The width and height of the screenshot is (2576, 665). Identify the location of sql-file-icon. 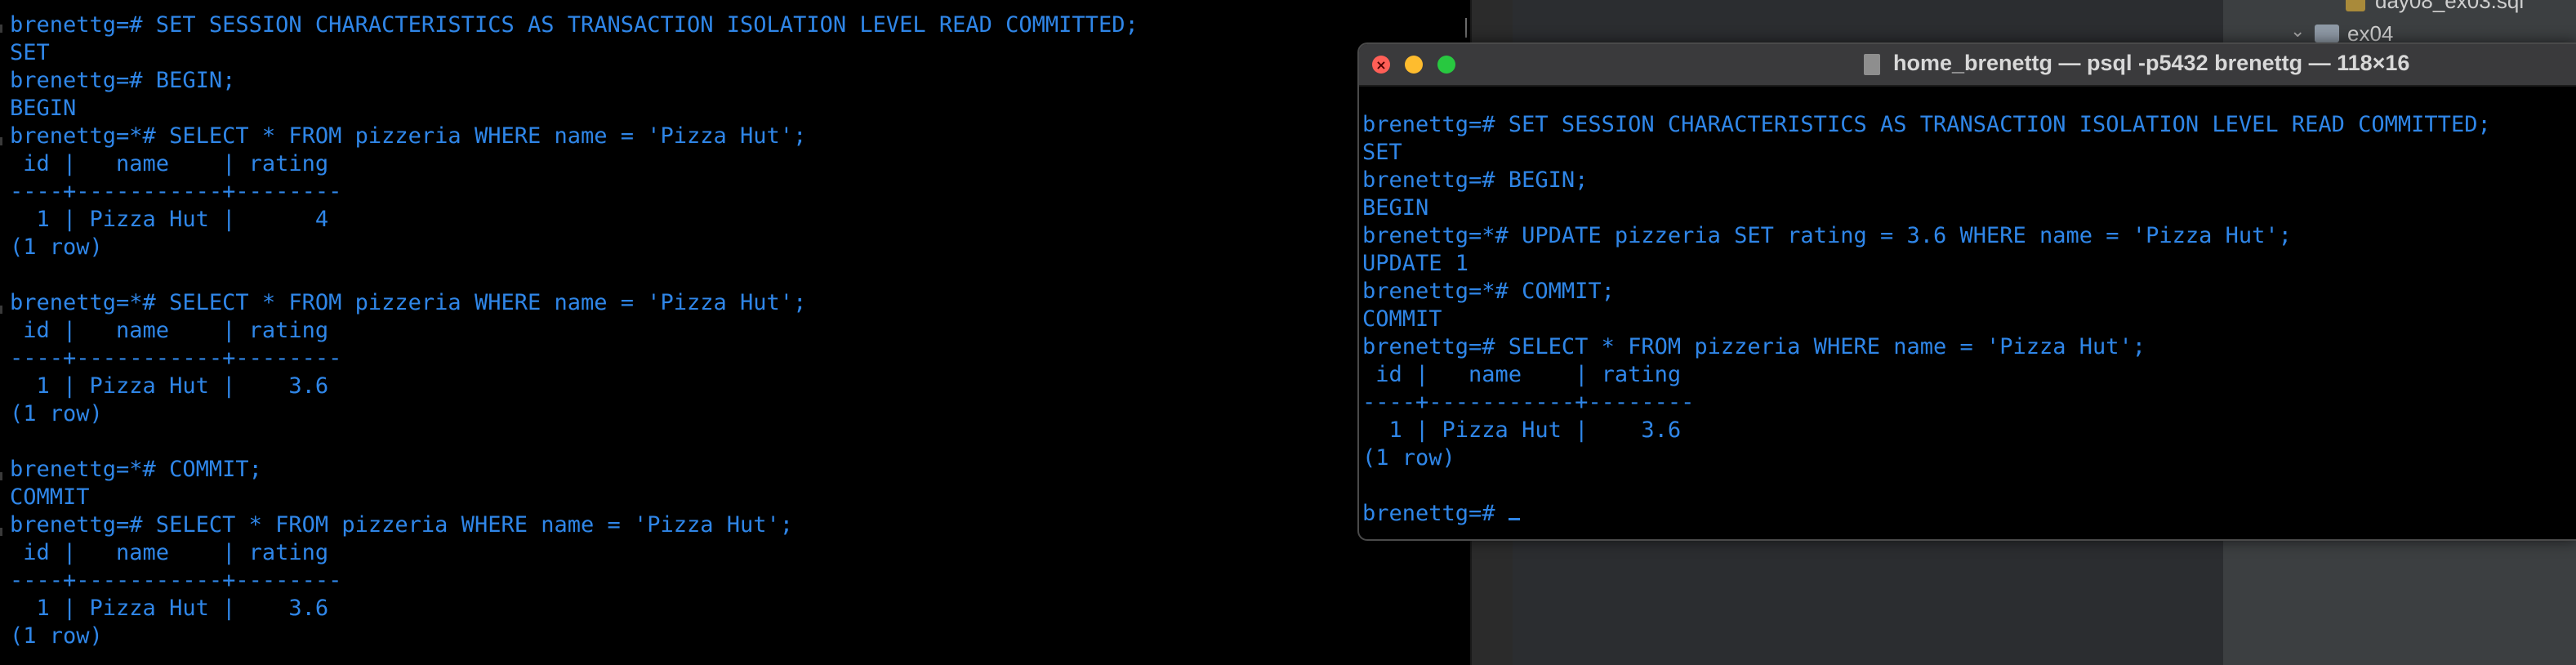
(2355, 5).